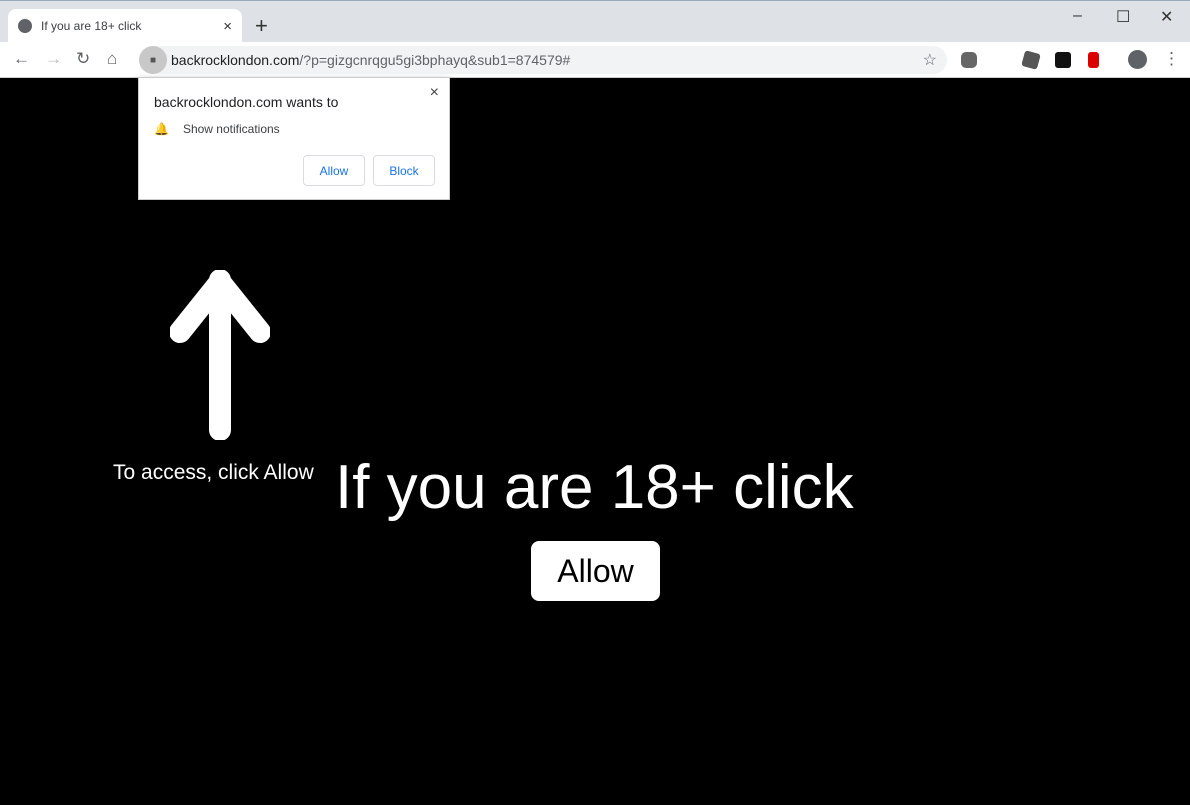 The image size is (1190, 805). I want to click on allow-button: Allow, so click(334, 170).